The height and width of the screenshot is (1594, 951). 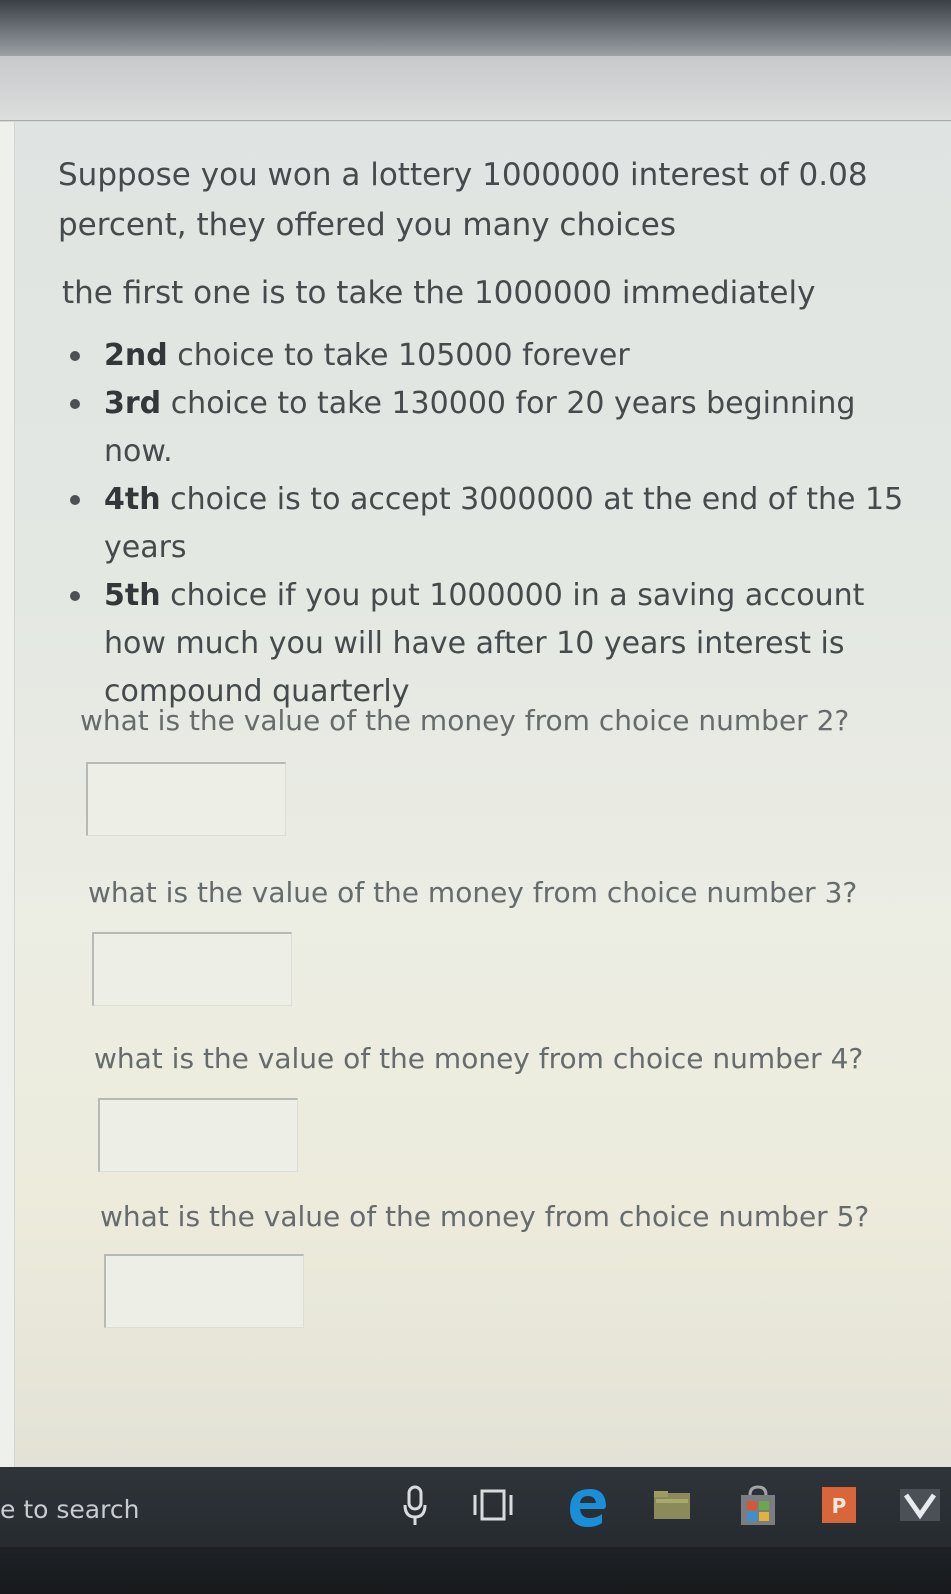 What do you see at coordinates (69, 1509) in the screenshot?
I see `taskbar-search-box: e to search` at bounding box center [69, 1509].